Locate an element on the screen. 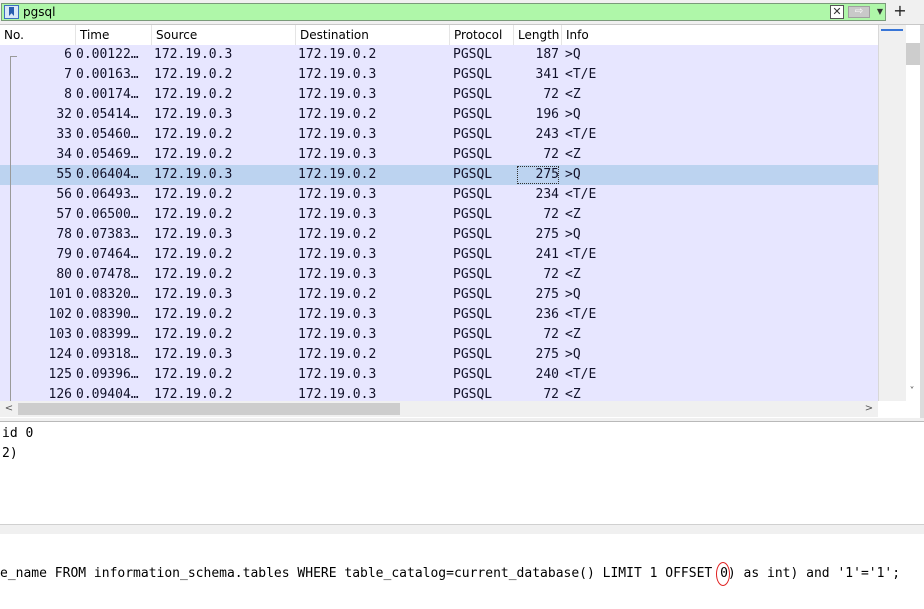 Image resolution: width=924 pixels, height=609 pixels. clear-filter-icon: ✕ is located at coordinates (837, 12).